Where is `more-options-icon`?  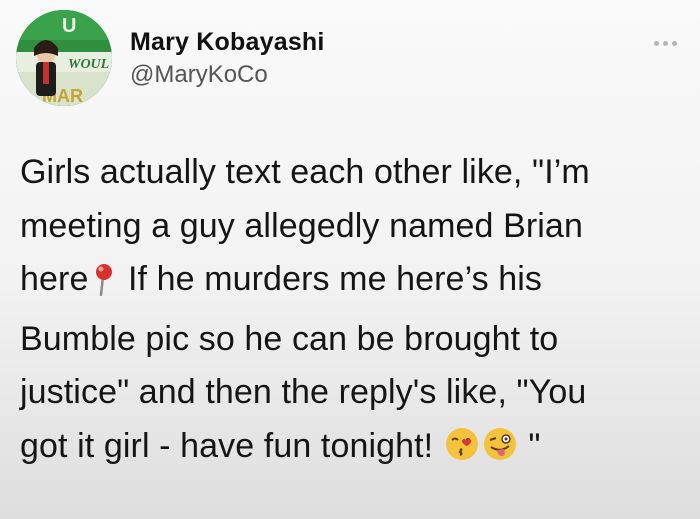 more-options-icon is located at coordinates (672, 43).